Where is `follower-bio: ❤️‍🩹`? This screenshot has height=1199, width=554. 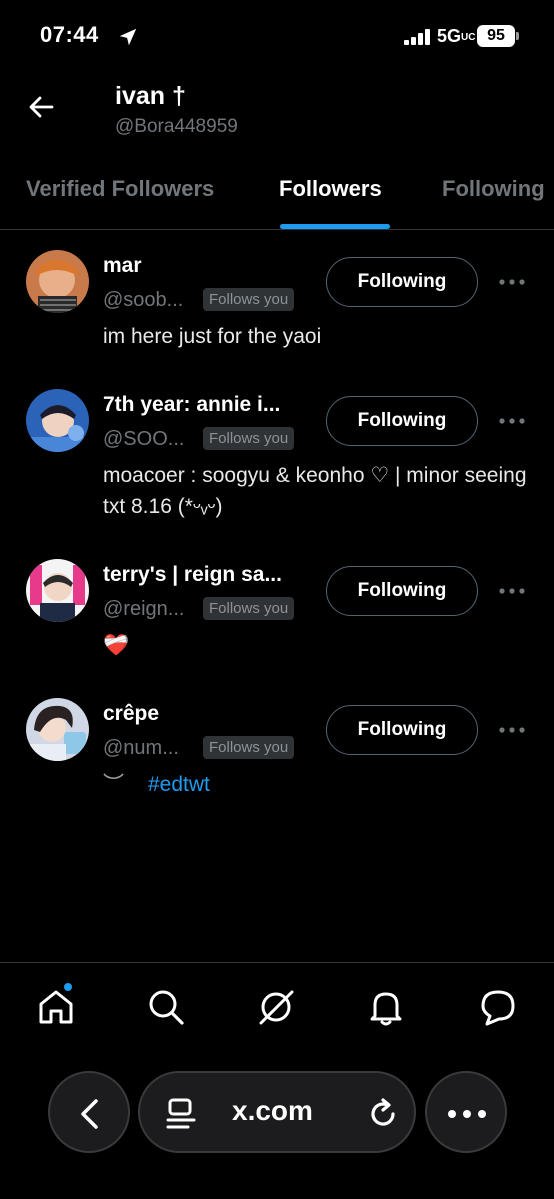 follower-bio: ❤️‍🩹 is located at coordinates (116, 645).